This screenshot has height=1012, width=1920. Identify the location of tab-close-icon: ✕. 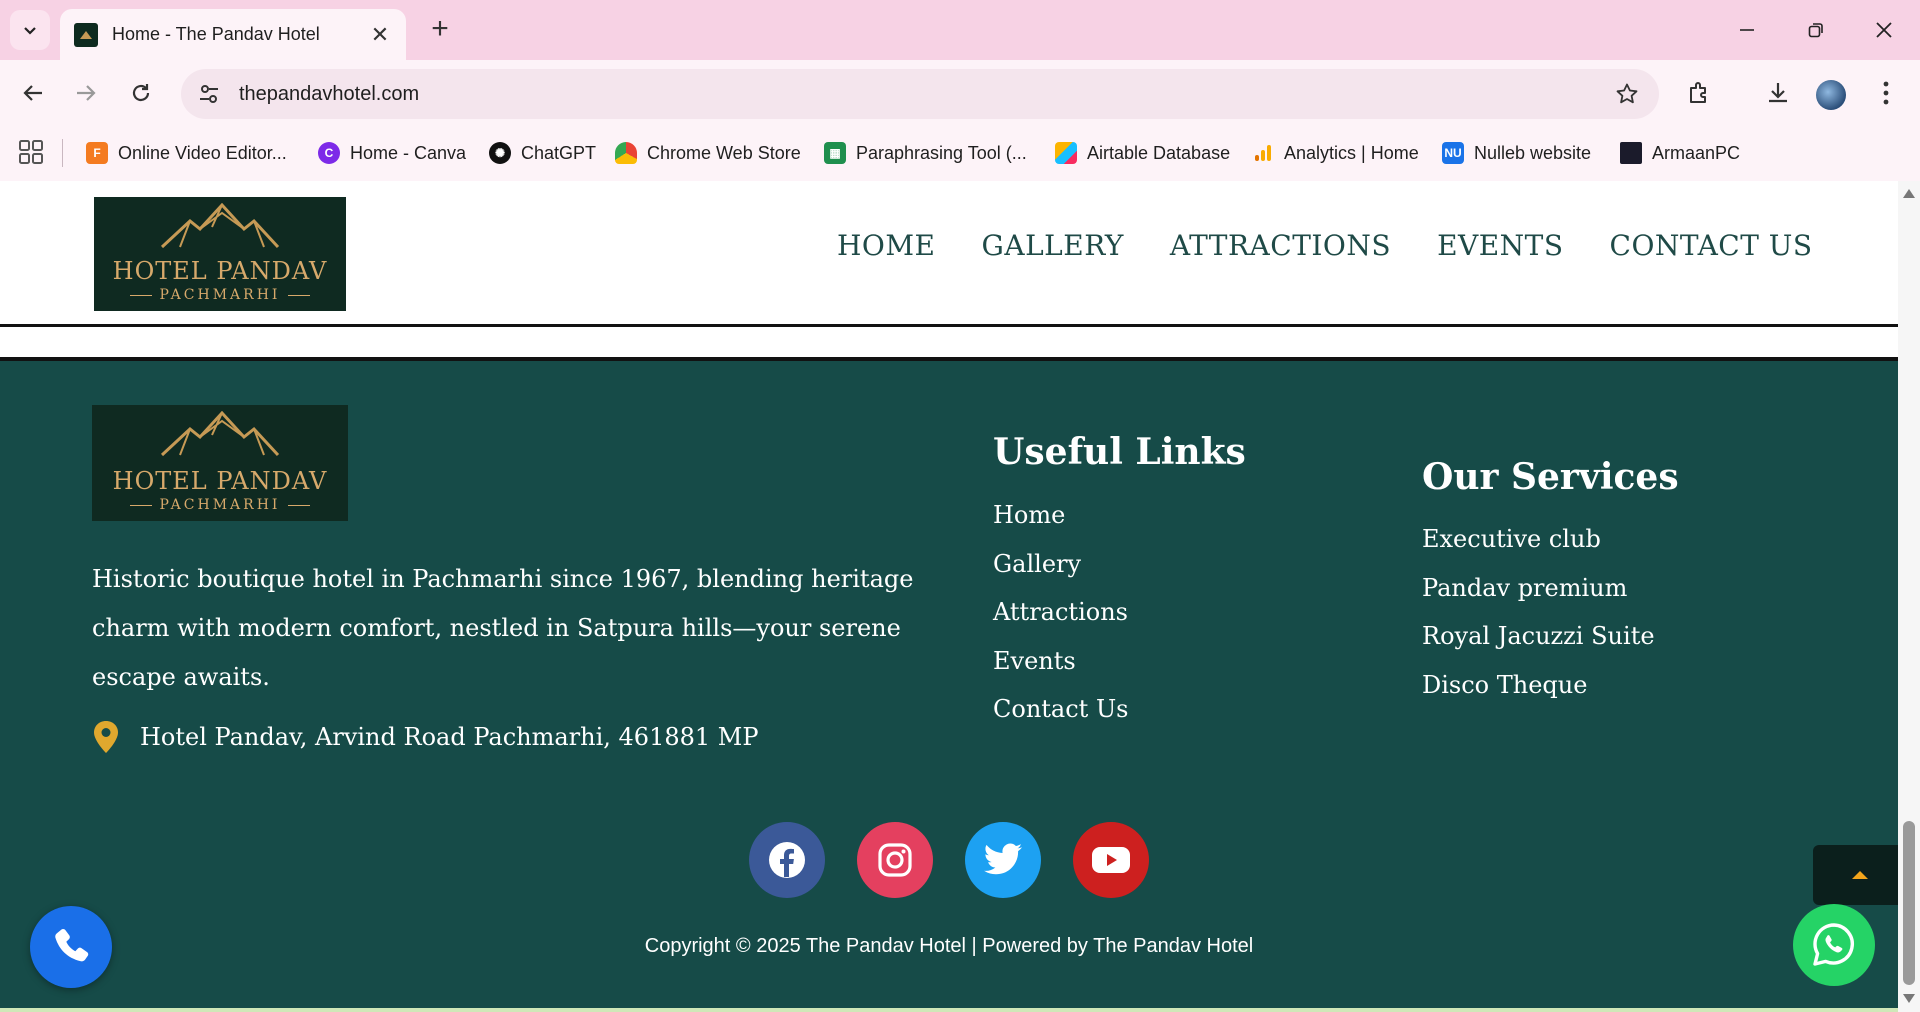
(380, 35).